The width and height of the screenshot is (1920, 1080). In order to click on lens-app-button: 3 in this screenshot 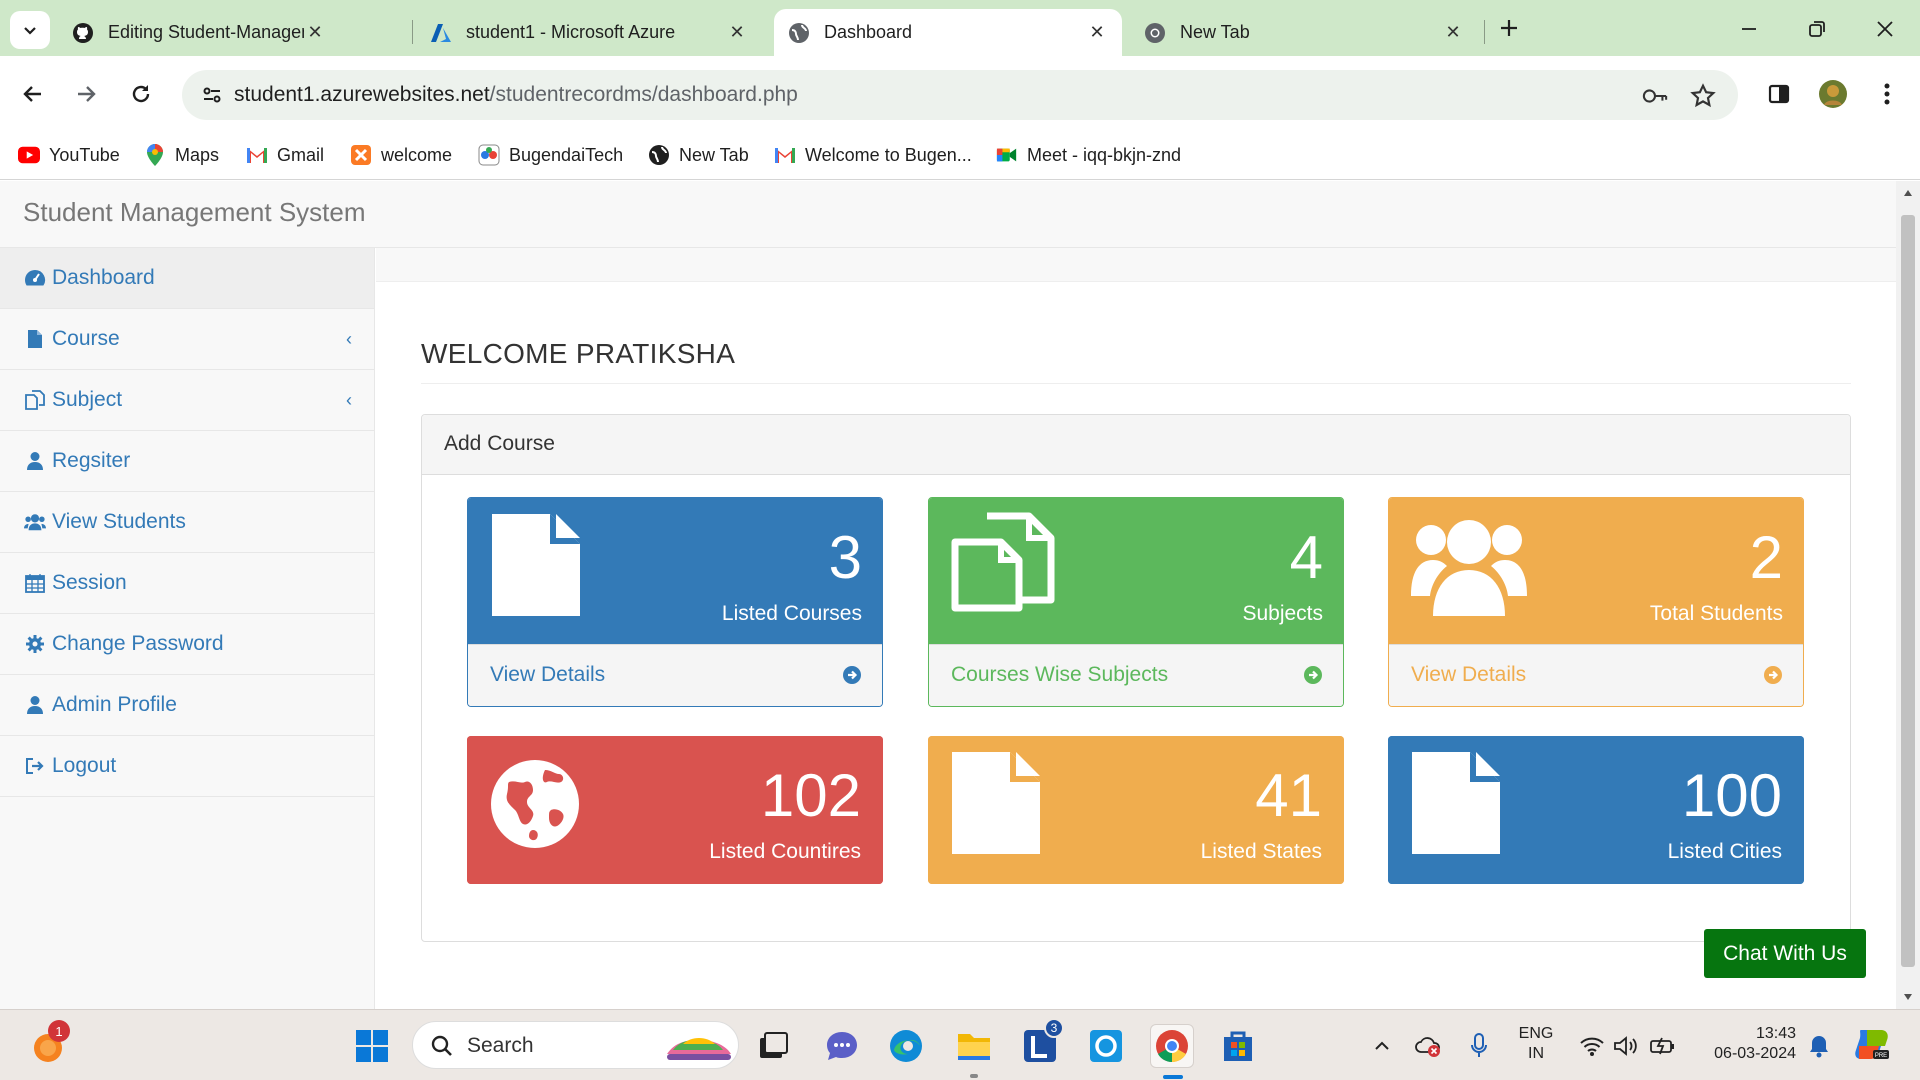, I will do `click(1041, 1043)`.